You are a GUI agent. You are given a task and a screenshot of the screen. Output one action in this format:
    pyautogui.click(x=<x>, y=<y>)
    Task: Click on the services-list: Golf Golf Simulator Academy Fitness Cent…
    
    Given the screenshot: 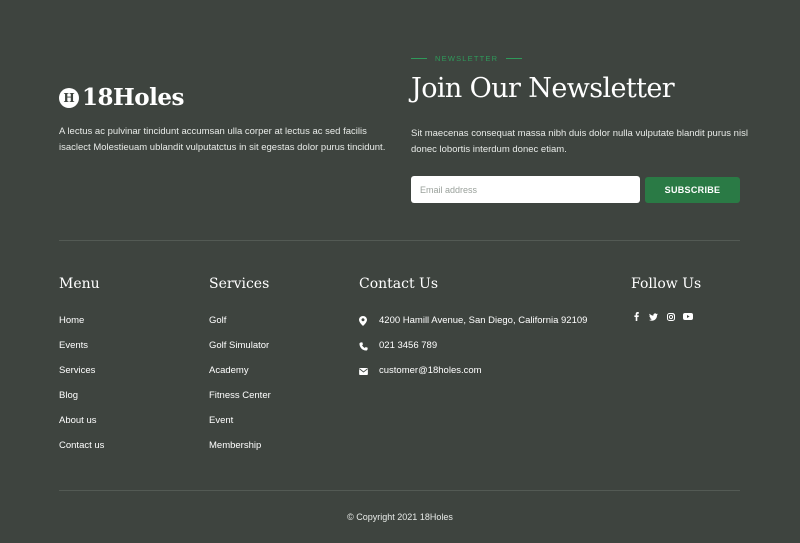 What is the action you would take?
    pyautogui.click(x=240, y=388)
    